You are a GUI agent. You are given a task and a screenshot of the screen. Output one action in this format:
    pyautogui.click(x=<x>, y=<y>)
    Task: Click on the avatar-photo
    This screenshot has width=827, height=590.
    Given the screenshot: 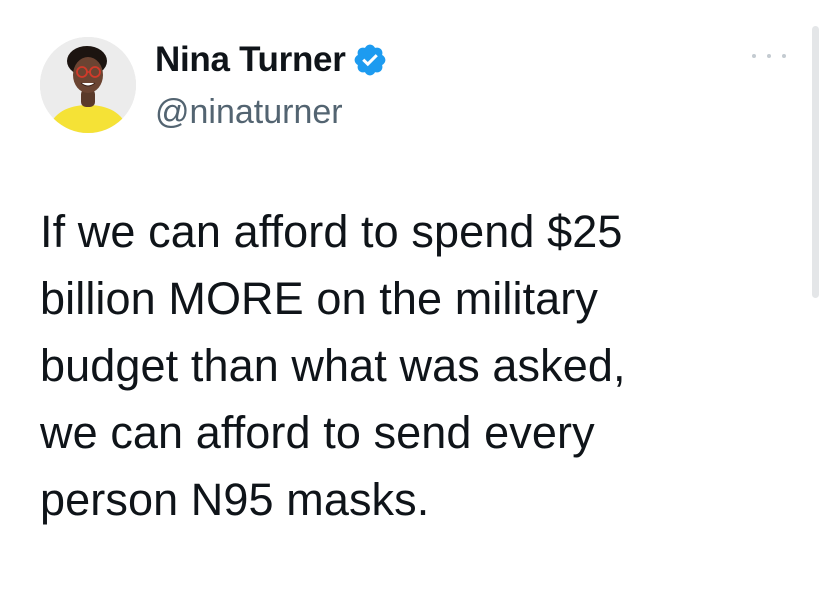 What is the action you would take?
    pyautogui.click(x=88, y=85)
    